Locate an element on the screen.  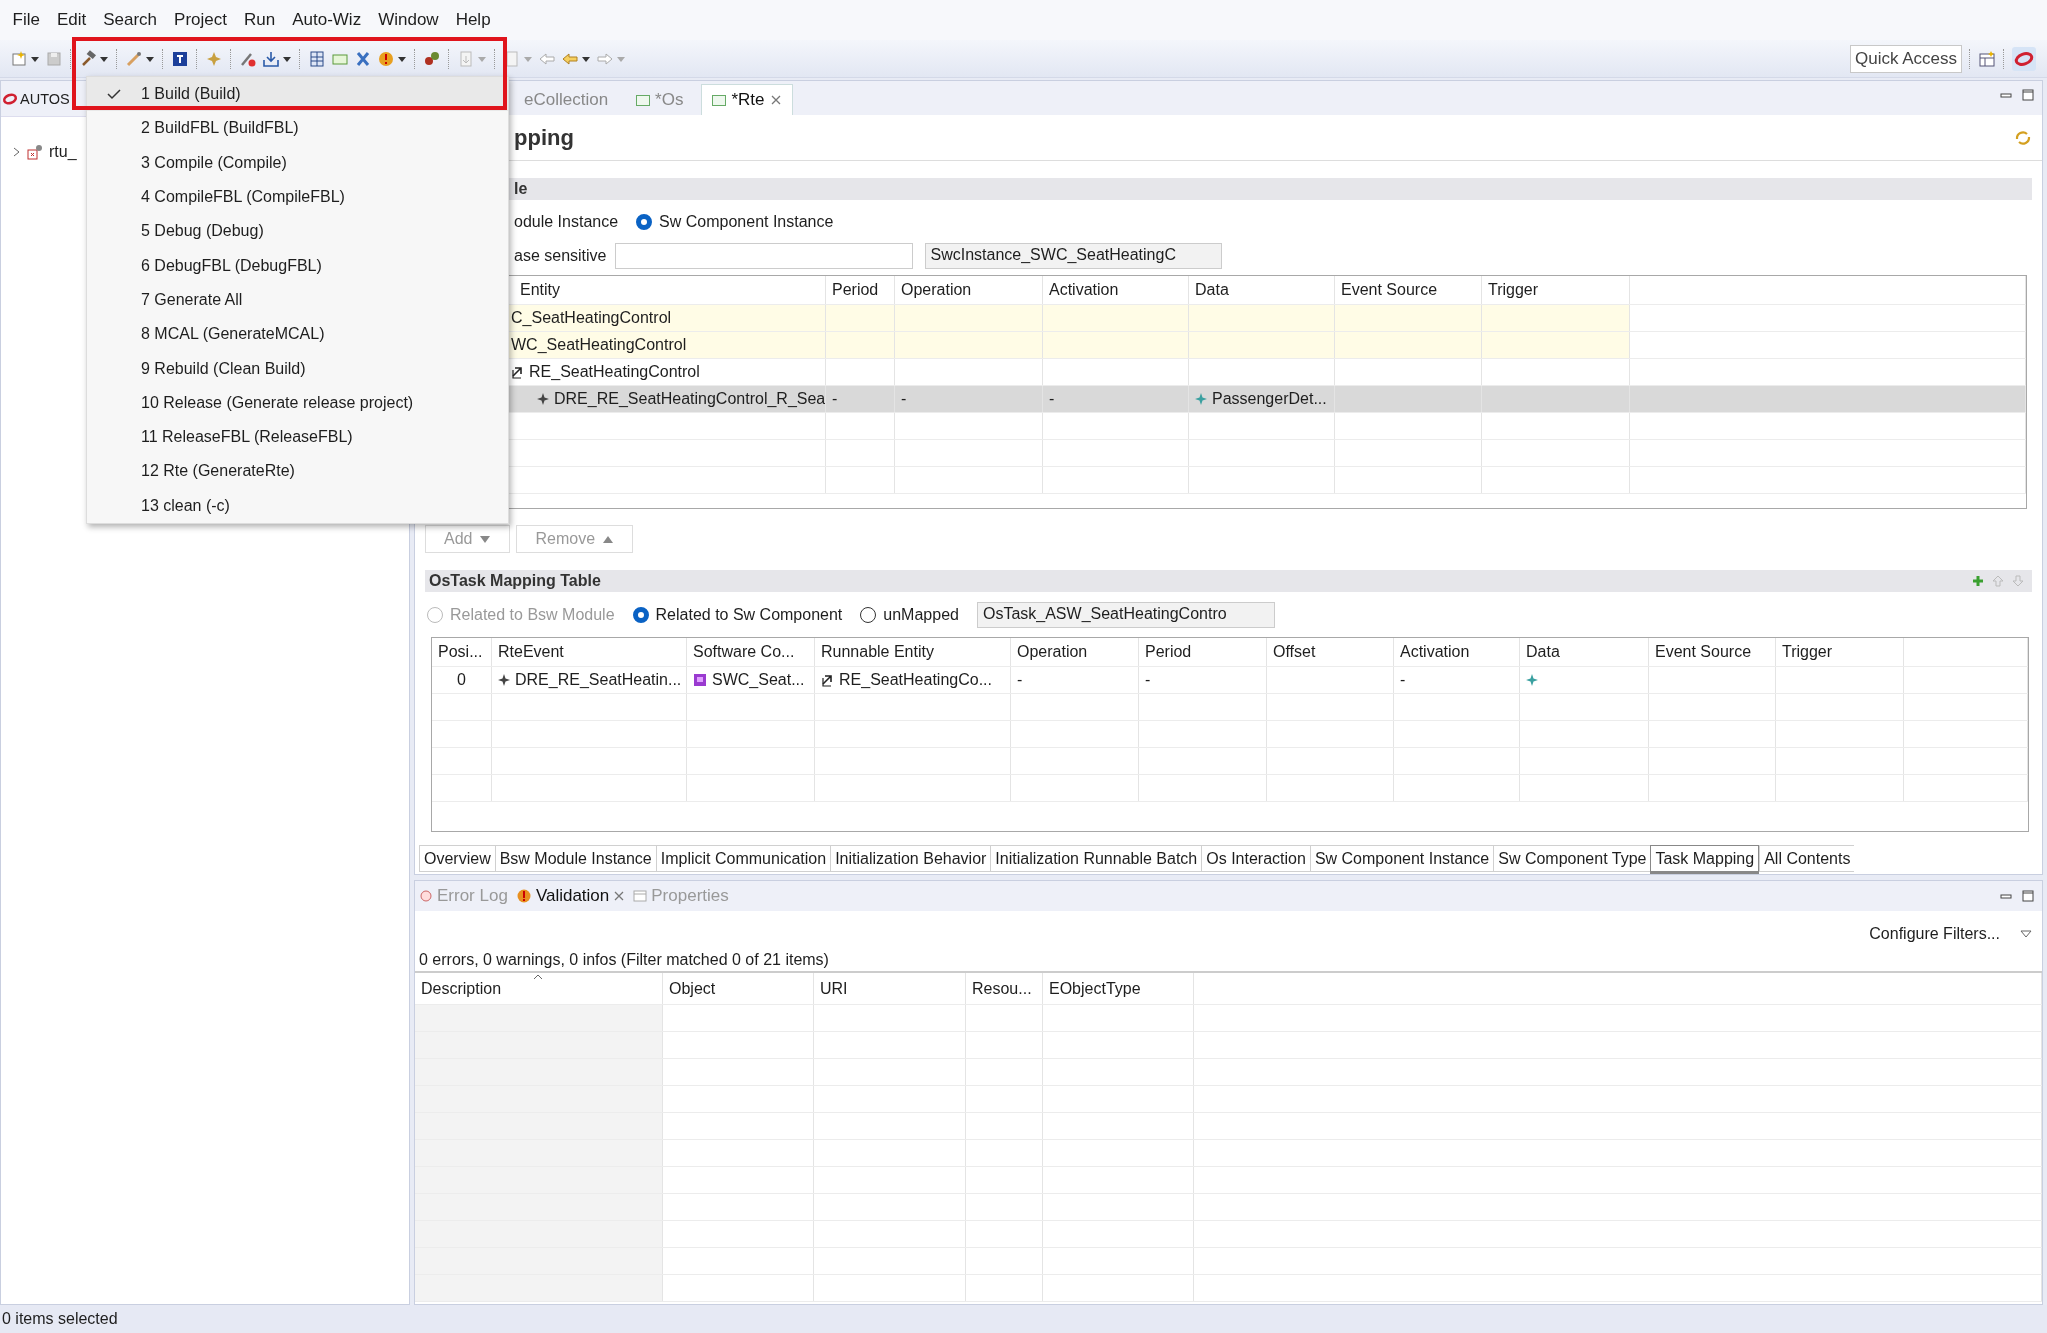
menu-item: 2 BuildFBL (BuildFBL) is located at coordinates (297, 128).